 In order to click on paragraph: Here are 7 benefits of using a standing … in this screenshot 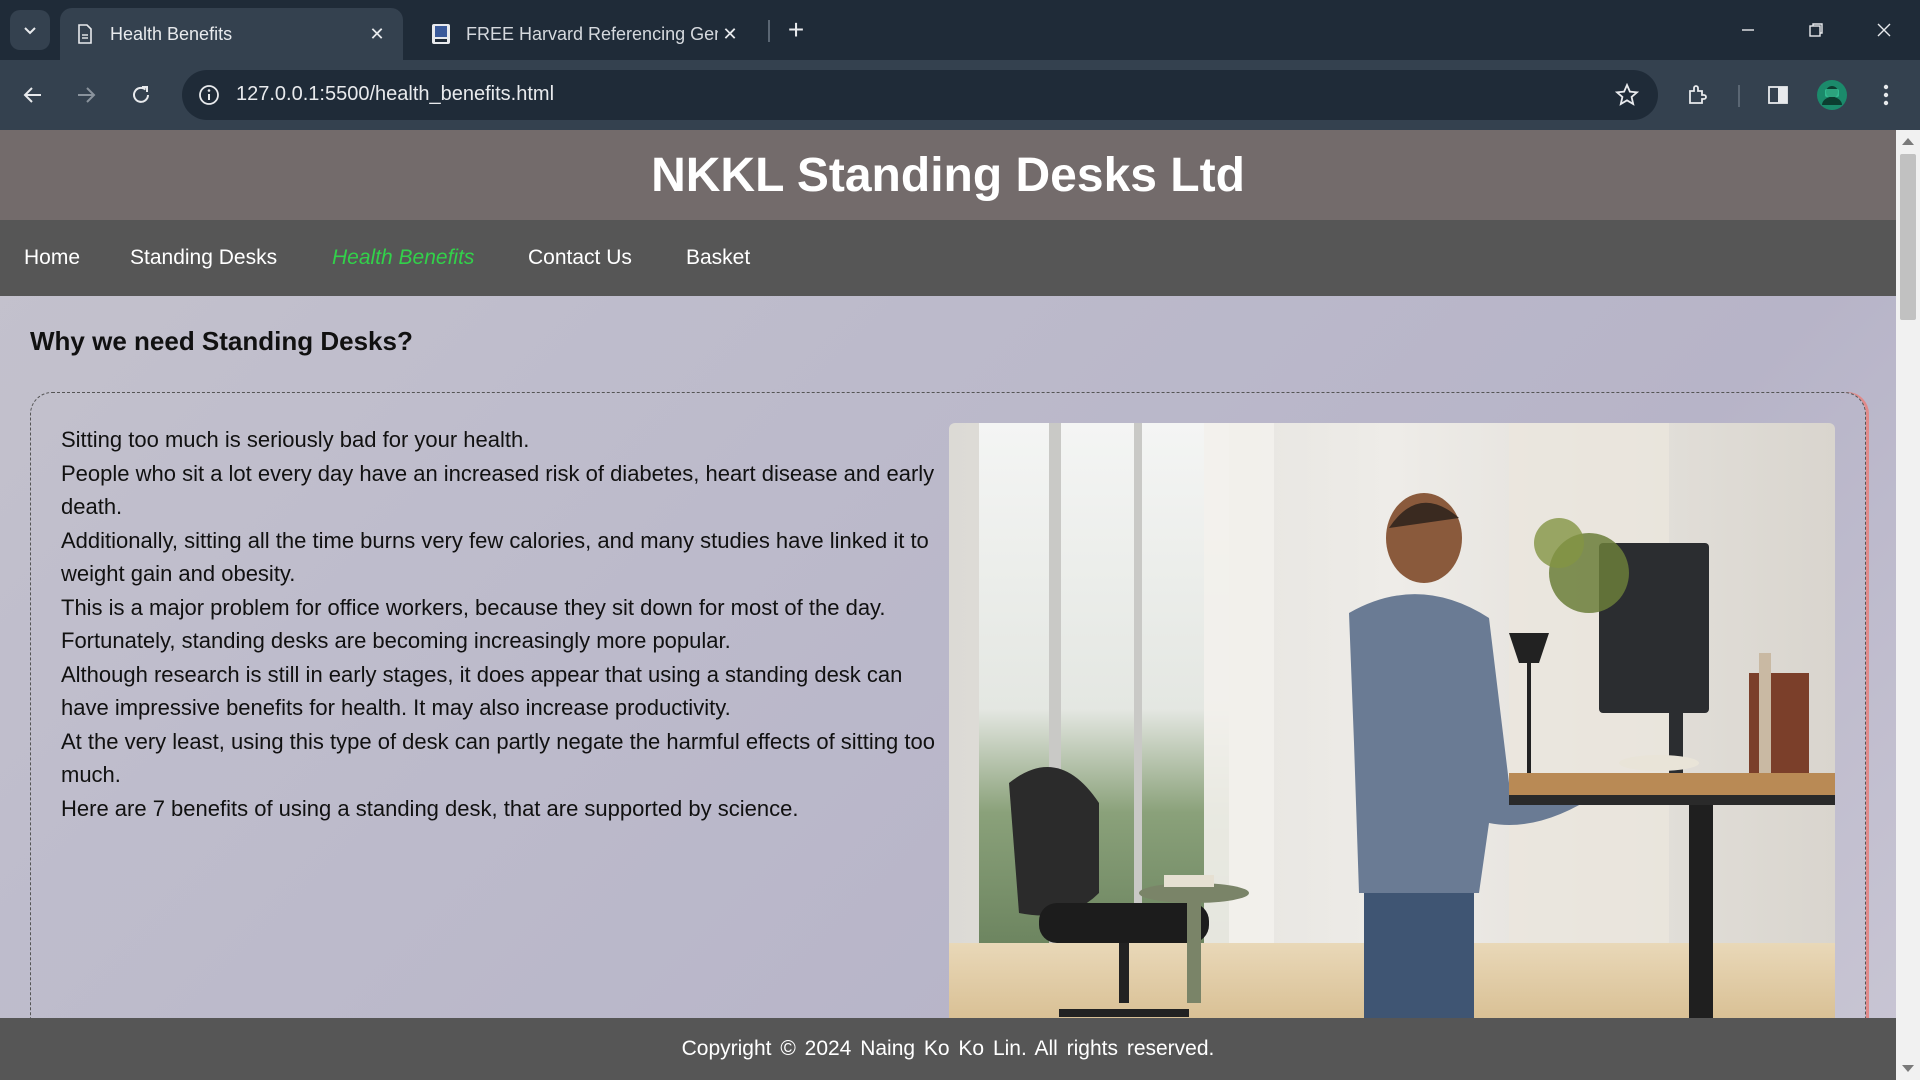, I will do `click(430, 808)`.